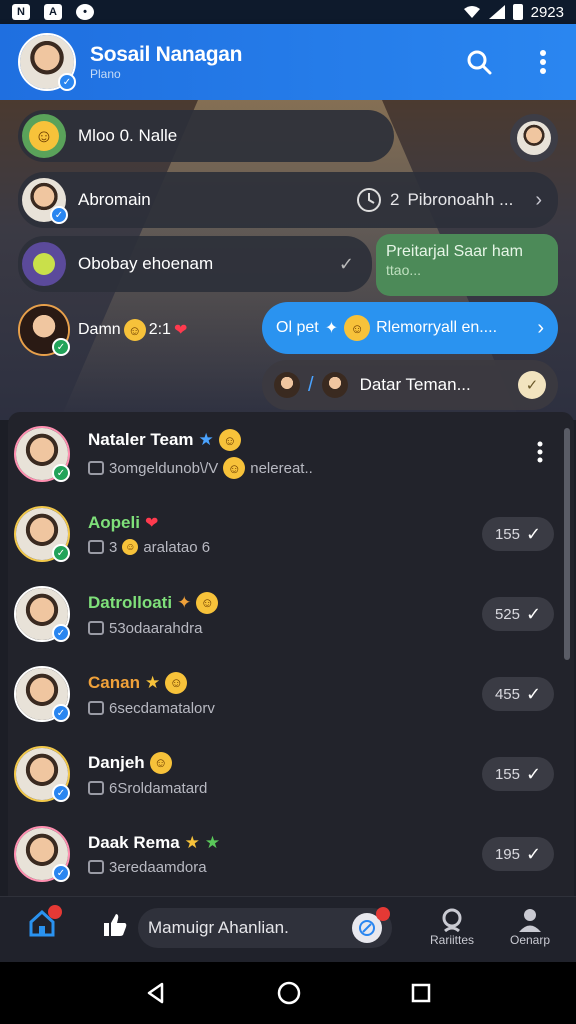 The image size is (576, 1024). I want to click on friend-status: 3 ☺ aralatao 6, so click(149, 547).